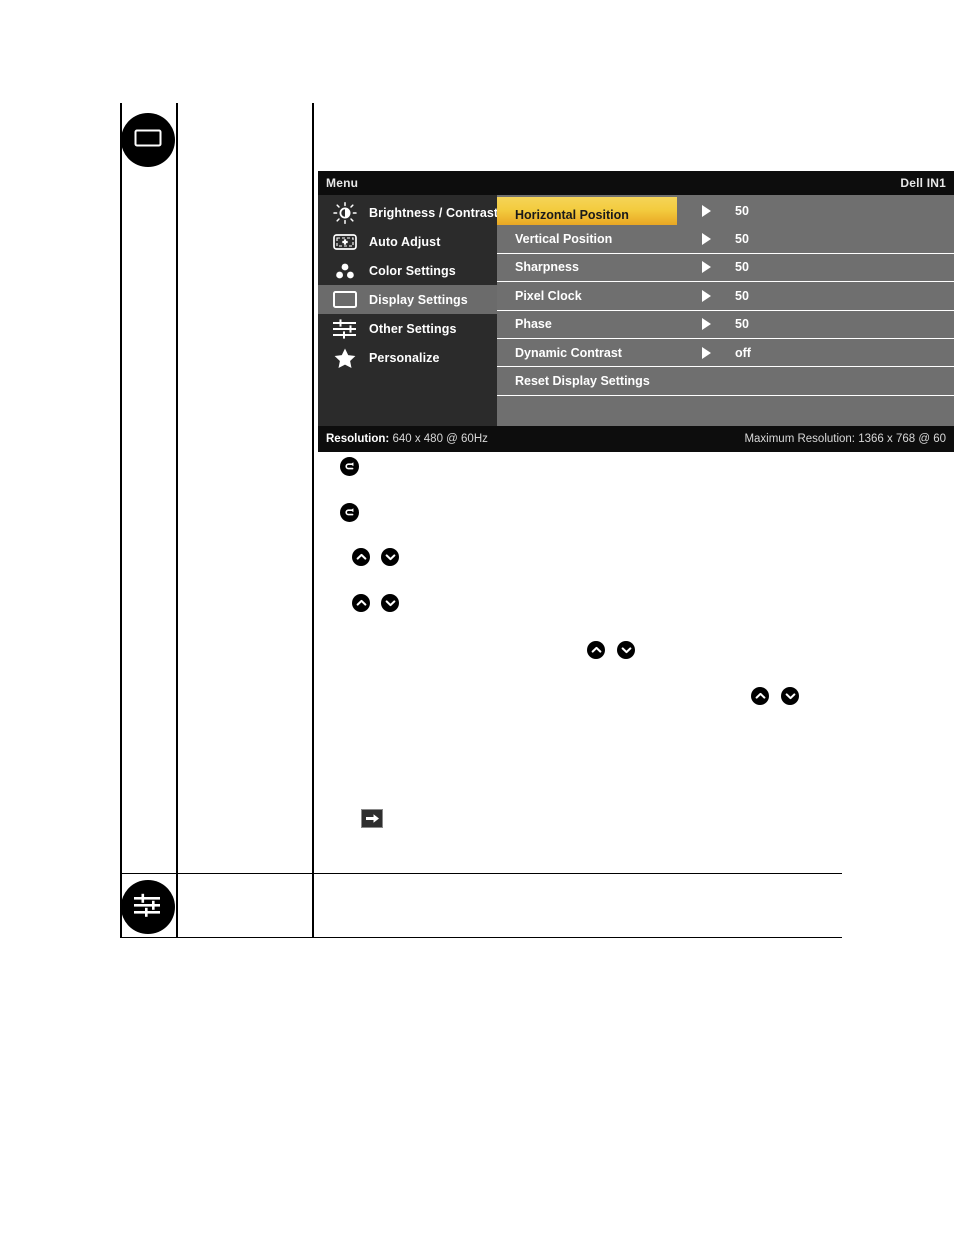 The image size is (954, 1235). I want to click on table-border-left, so click(121, 520).